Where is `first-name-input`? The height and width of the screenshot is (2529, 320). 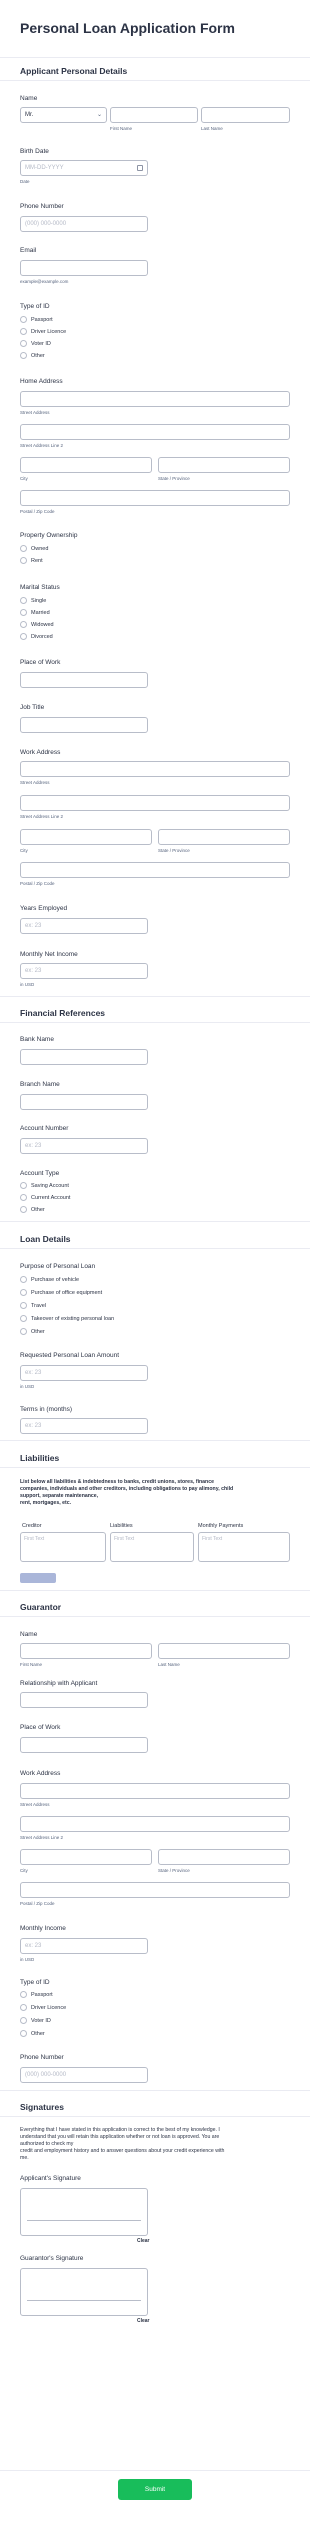 first-name-input is located at coordinates (154, 115).